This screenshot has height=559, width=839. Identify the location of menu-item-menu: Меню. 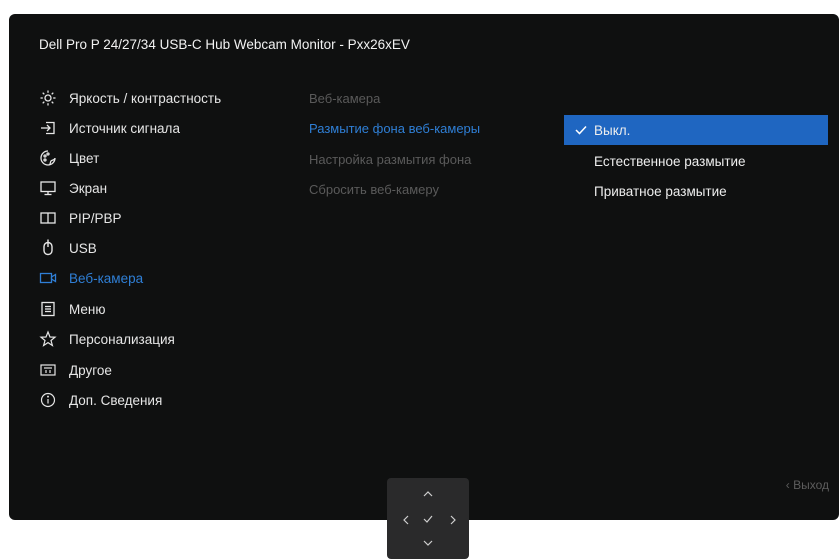
(164, 309).